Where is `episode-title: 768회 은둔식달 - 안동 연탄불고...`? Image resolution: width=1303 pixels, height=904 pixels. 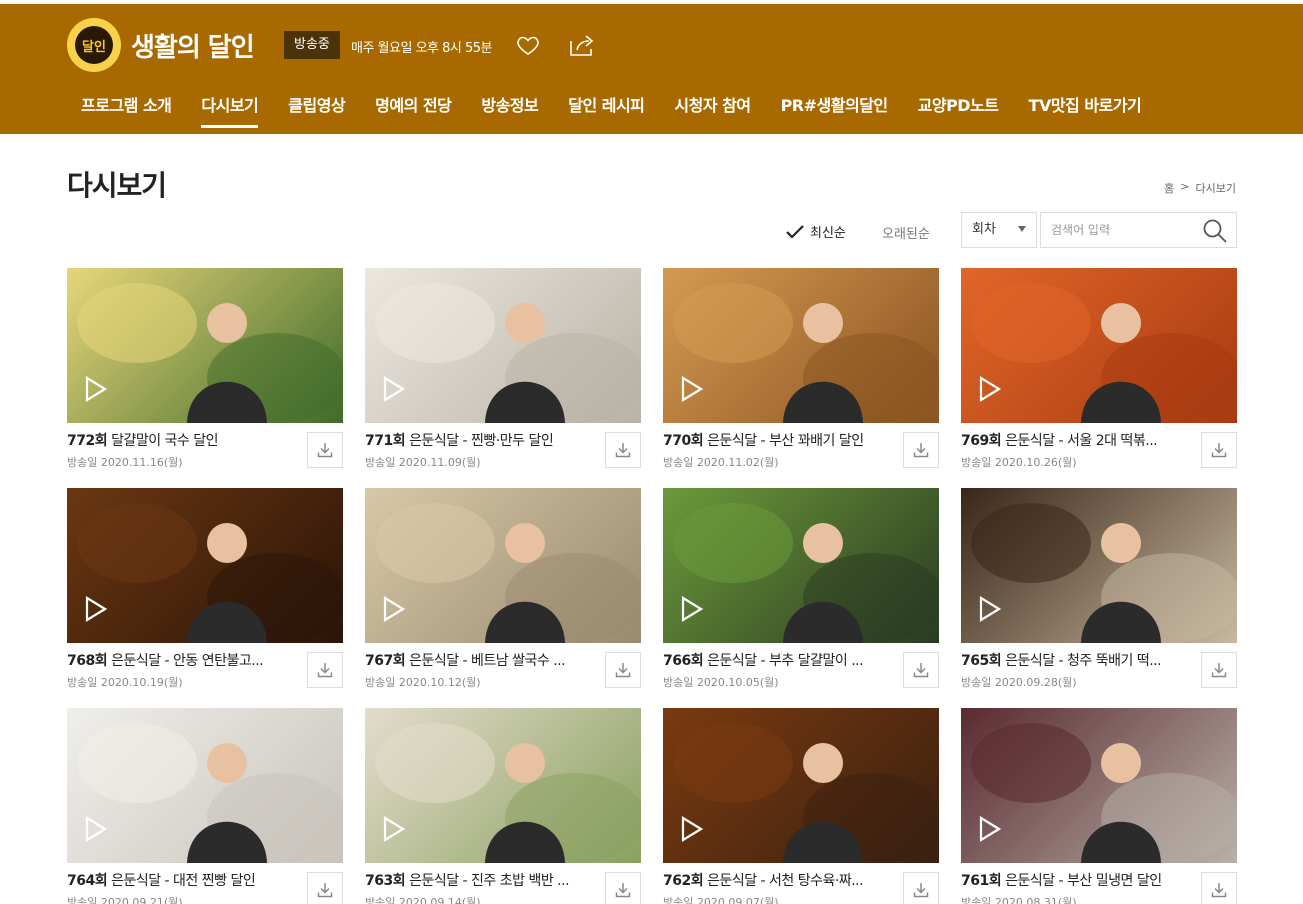 episode-title: 768회 은둔식달 - 안동 연탄불고... is located at coordinates (182, 660).